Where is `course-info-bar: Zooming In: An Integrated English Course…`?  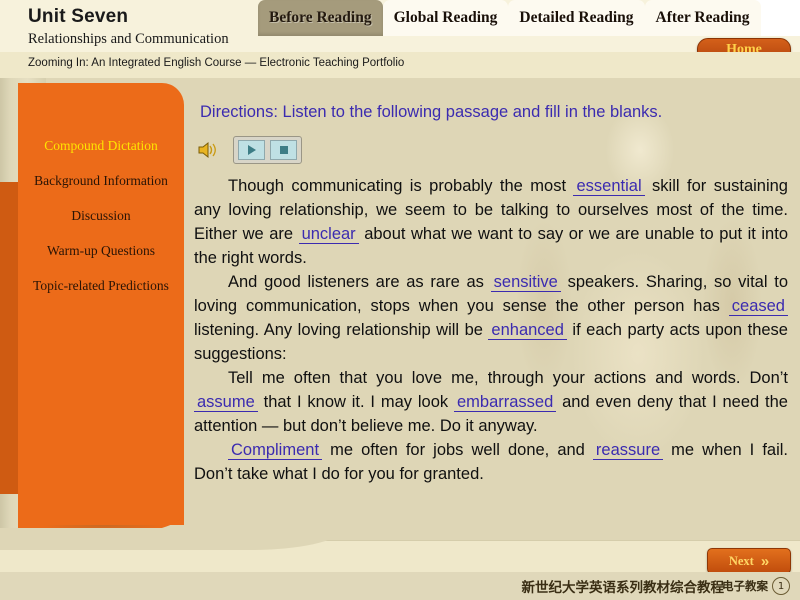
course-info-bar: Zooming In: An Integrated English Course… is located at coordinates (400, 65).